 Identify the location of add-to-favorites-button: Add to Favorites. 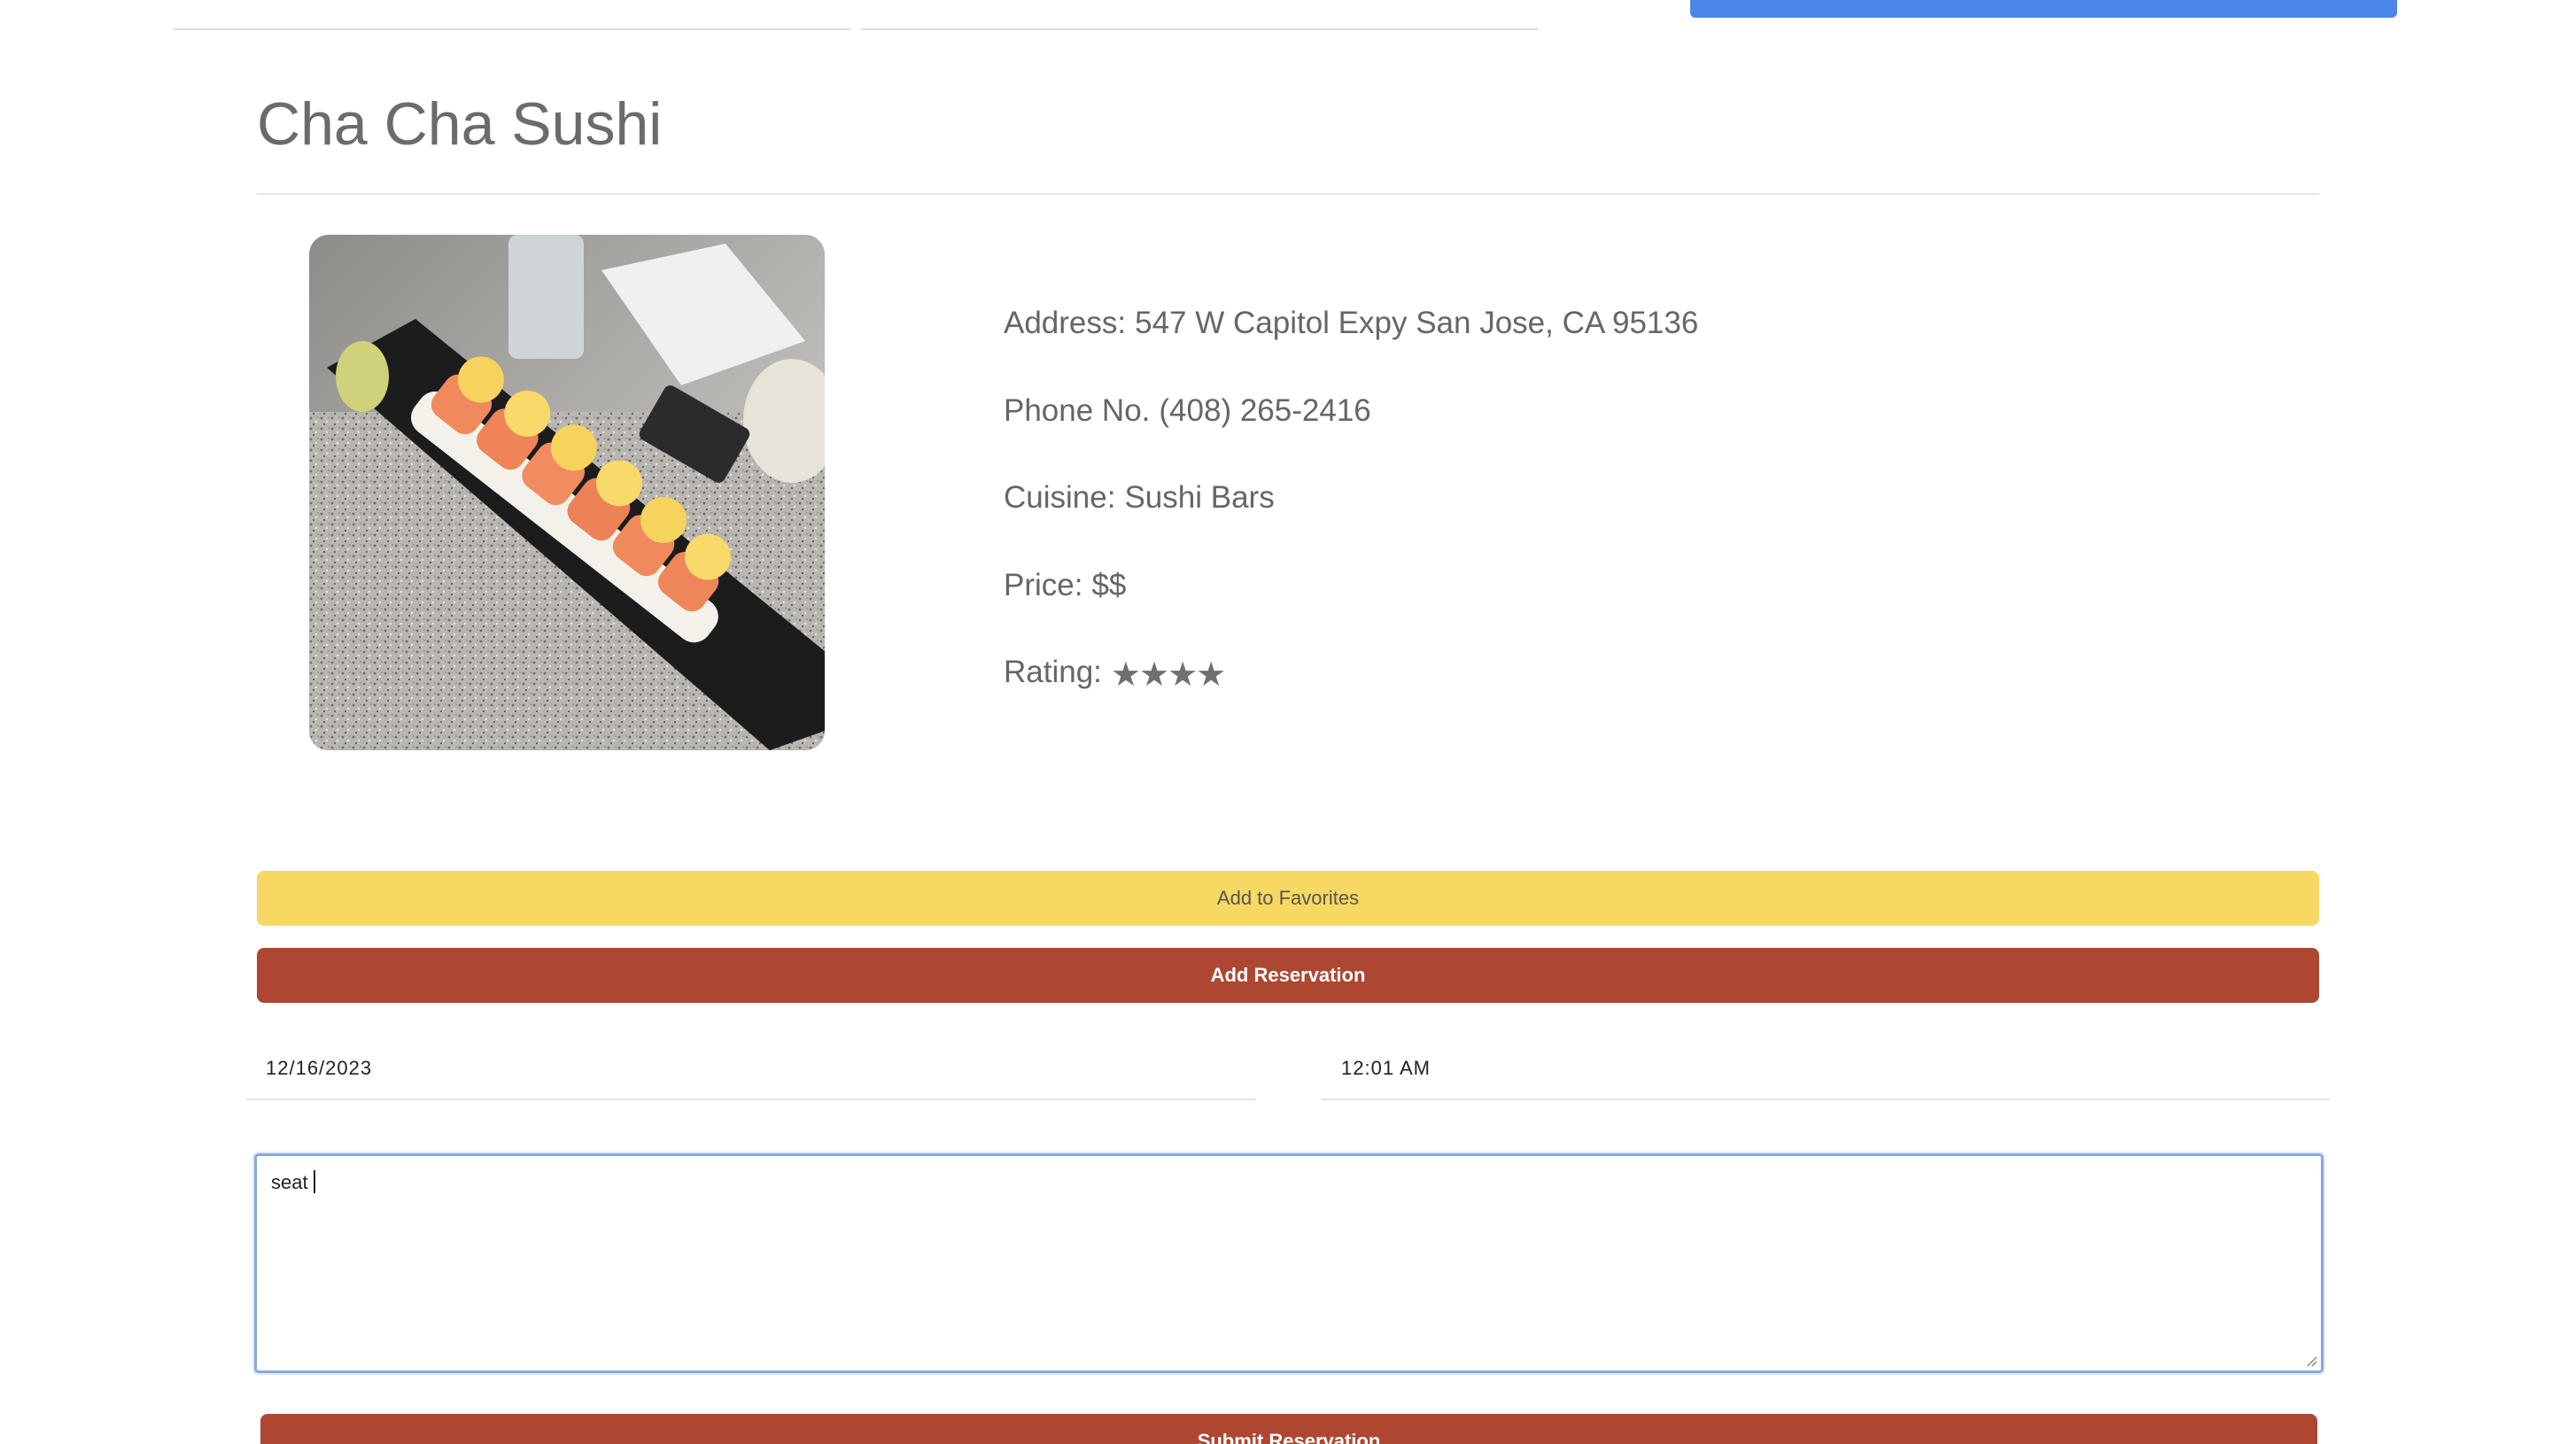
(1288, 898).